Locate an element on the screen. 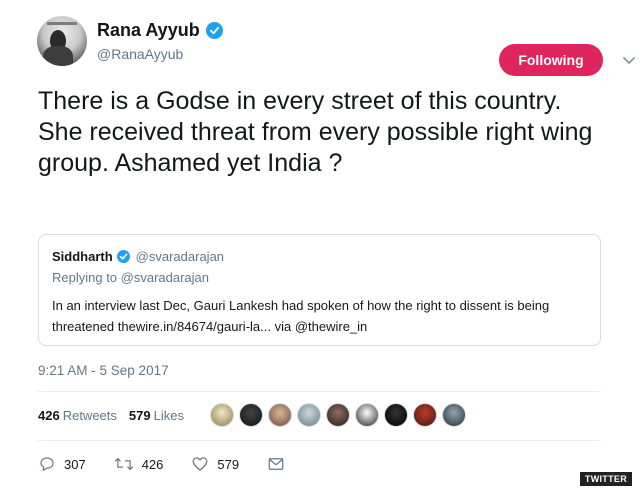 The width and height of the screenshot is (640, 492). liker-avatars is located at coordinates (340, 415).